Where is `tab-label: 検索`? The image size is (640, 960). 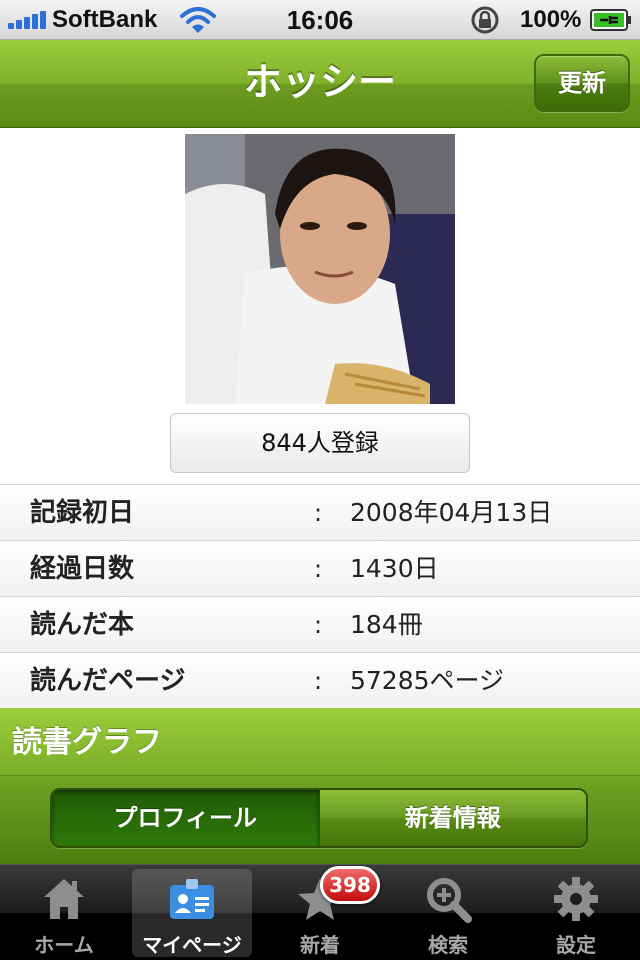 tab-label: 検索 is located at coordinates (448, 945).